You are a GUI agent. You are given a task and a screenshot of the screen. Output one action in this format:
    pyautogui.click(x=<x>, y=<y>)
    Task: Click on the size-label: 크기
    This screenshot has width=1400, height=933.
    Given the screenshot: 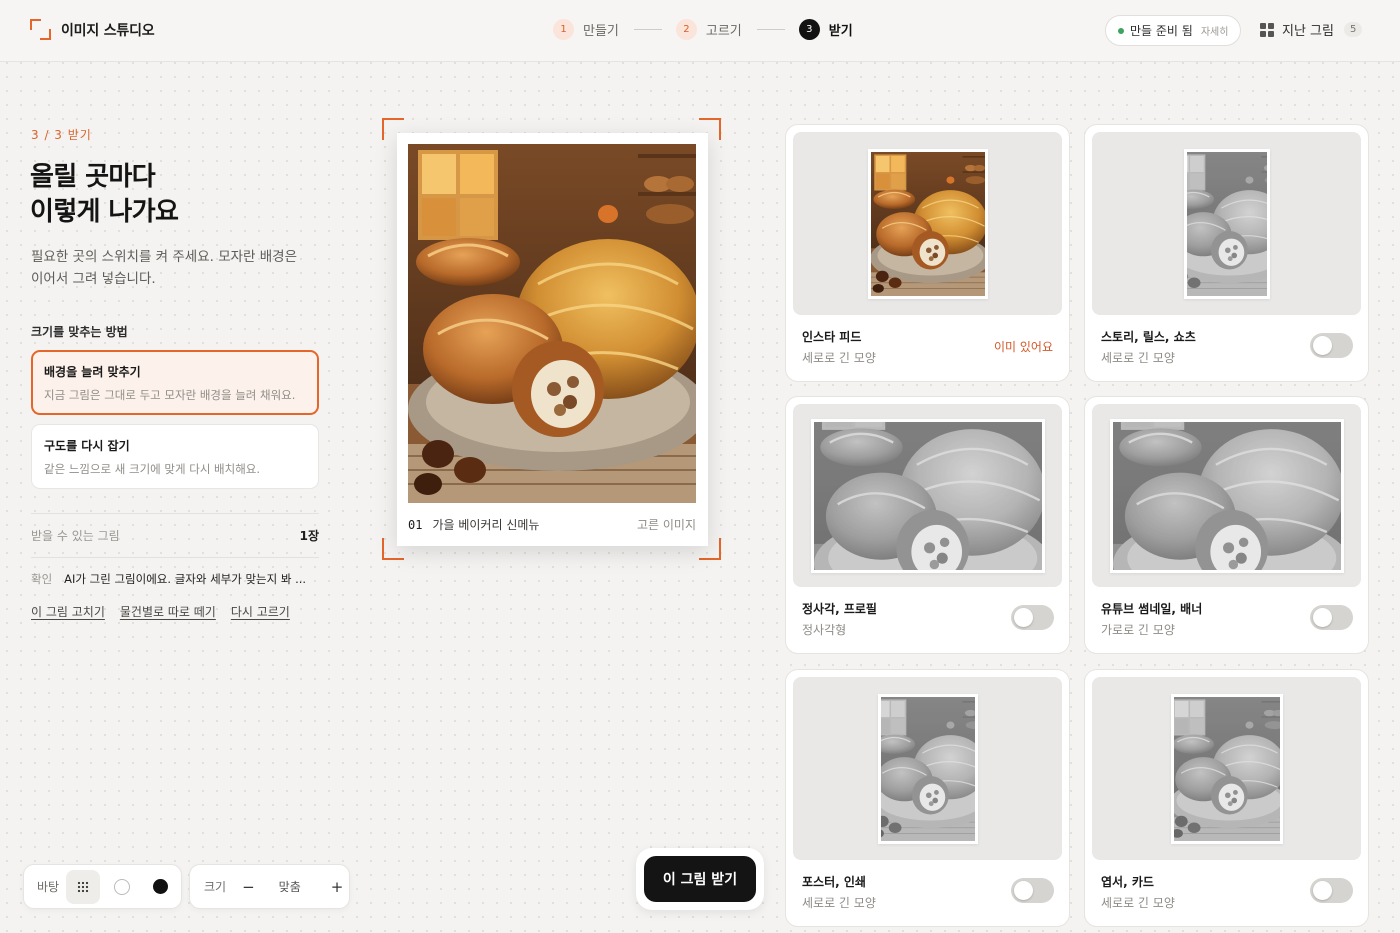 What is the action you would take?
    pyautogui.click(x=215, y=887)
    